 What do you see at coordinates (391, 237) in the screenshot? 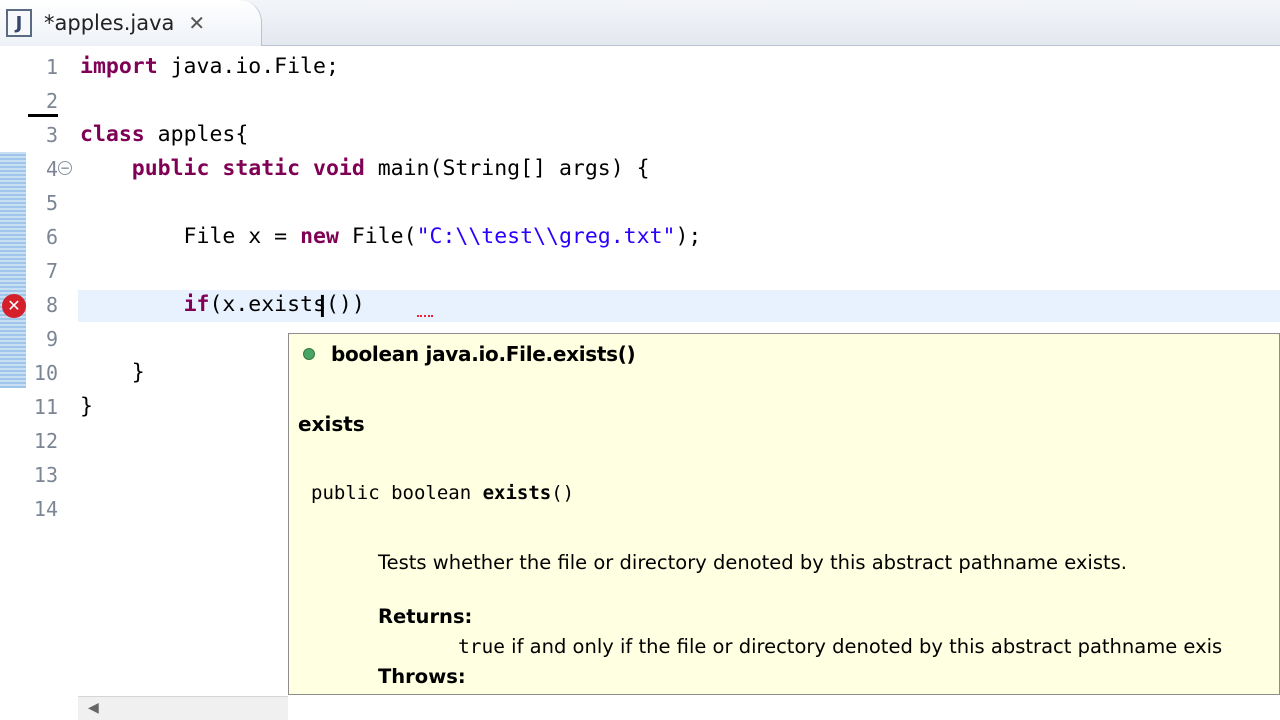
I see `code-text: File x = new File("C:\\test\\greg.txt");` at bounding box center [391, 237].